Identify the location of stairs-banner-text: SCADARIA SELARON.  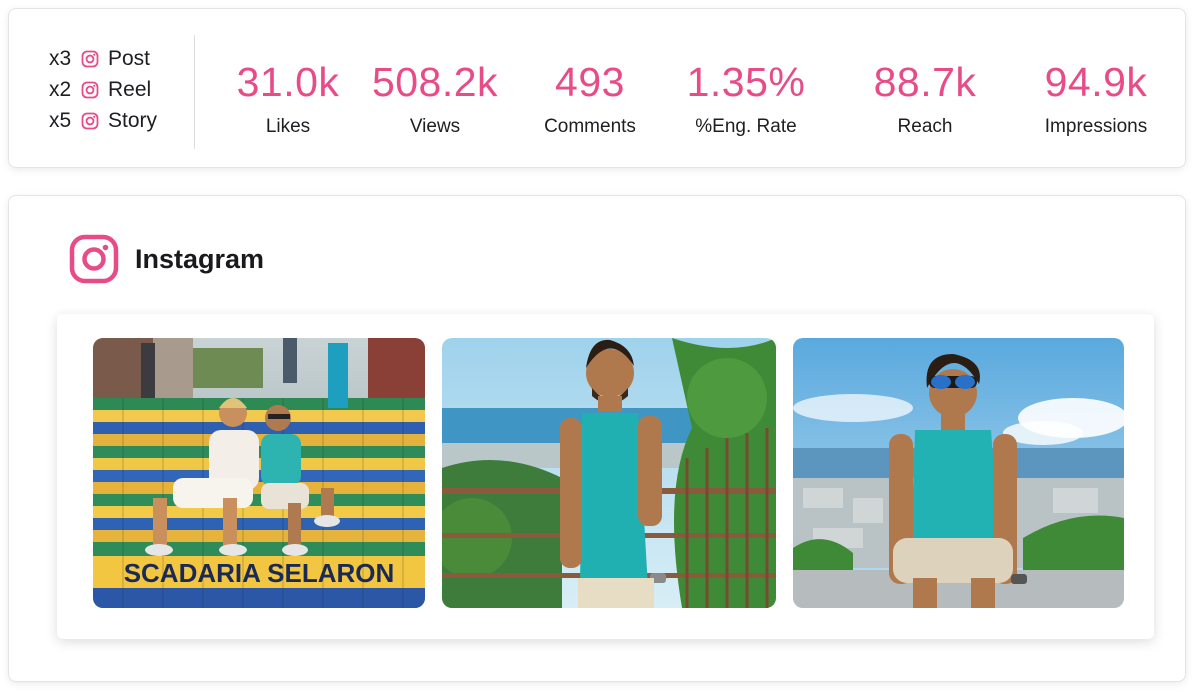
(259, 573).